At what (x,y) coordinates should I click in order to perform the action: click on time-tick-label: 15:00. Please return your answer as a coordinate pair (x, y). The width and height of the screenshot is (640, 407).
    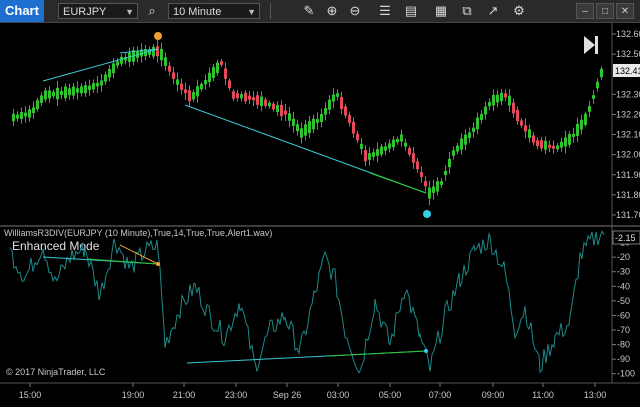
    Looking at the image, I should click on (30, 395).